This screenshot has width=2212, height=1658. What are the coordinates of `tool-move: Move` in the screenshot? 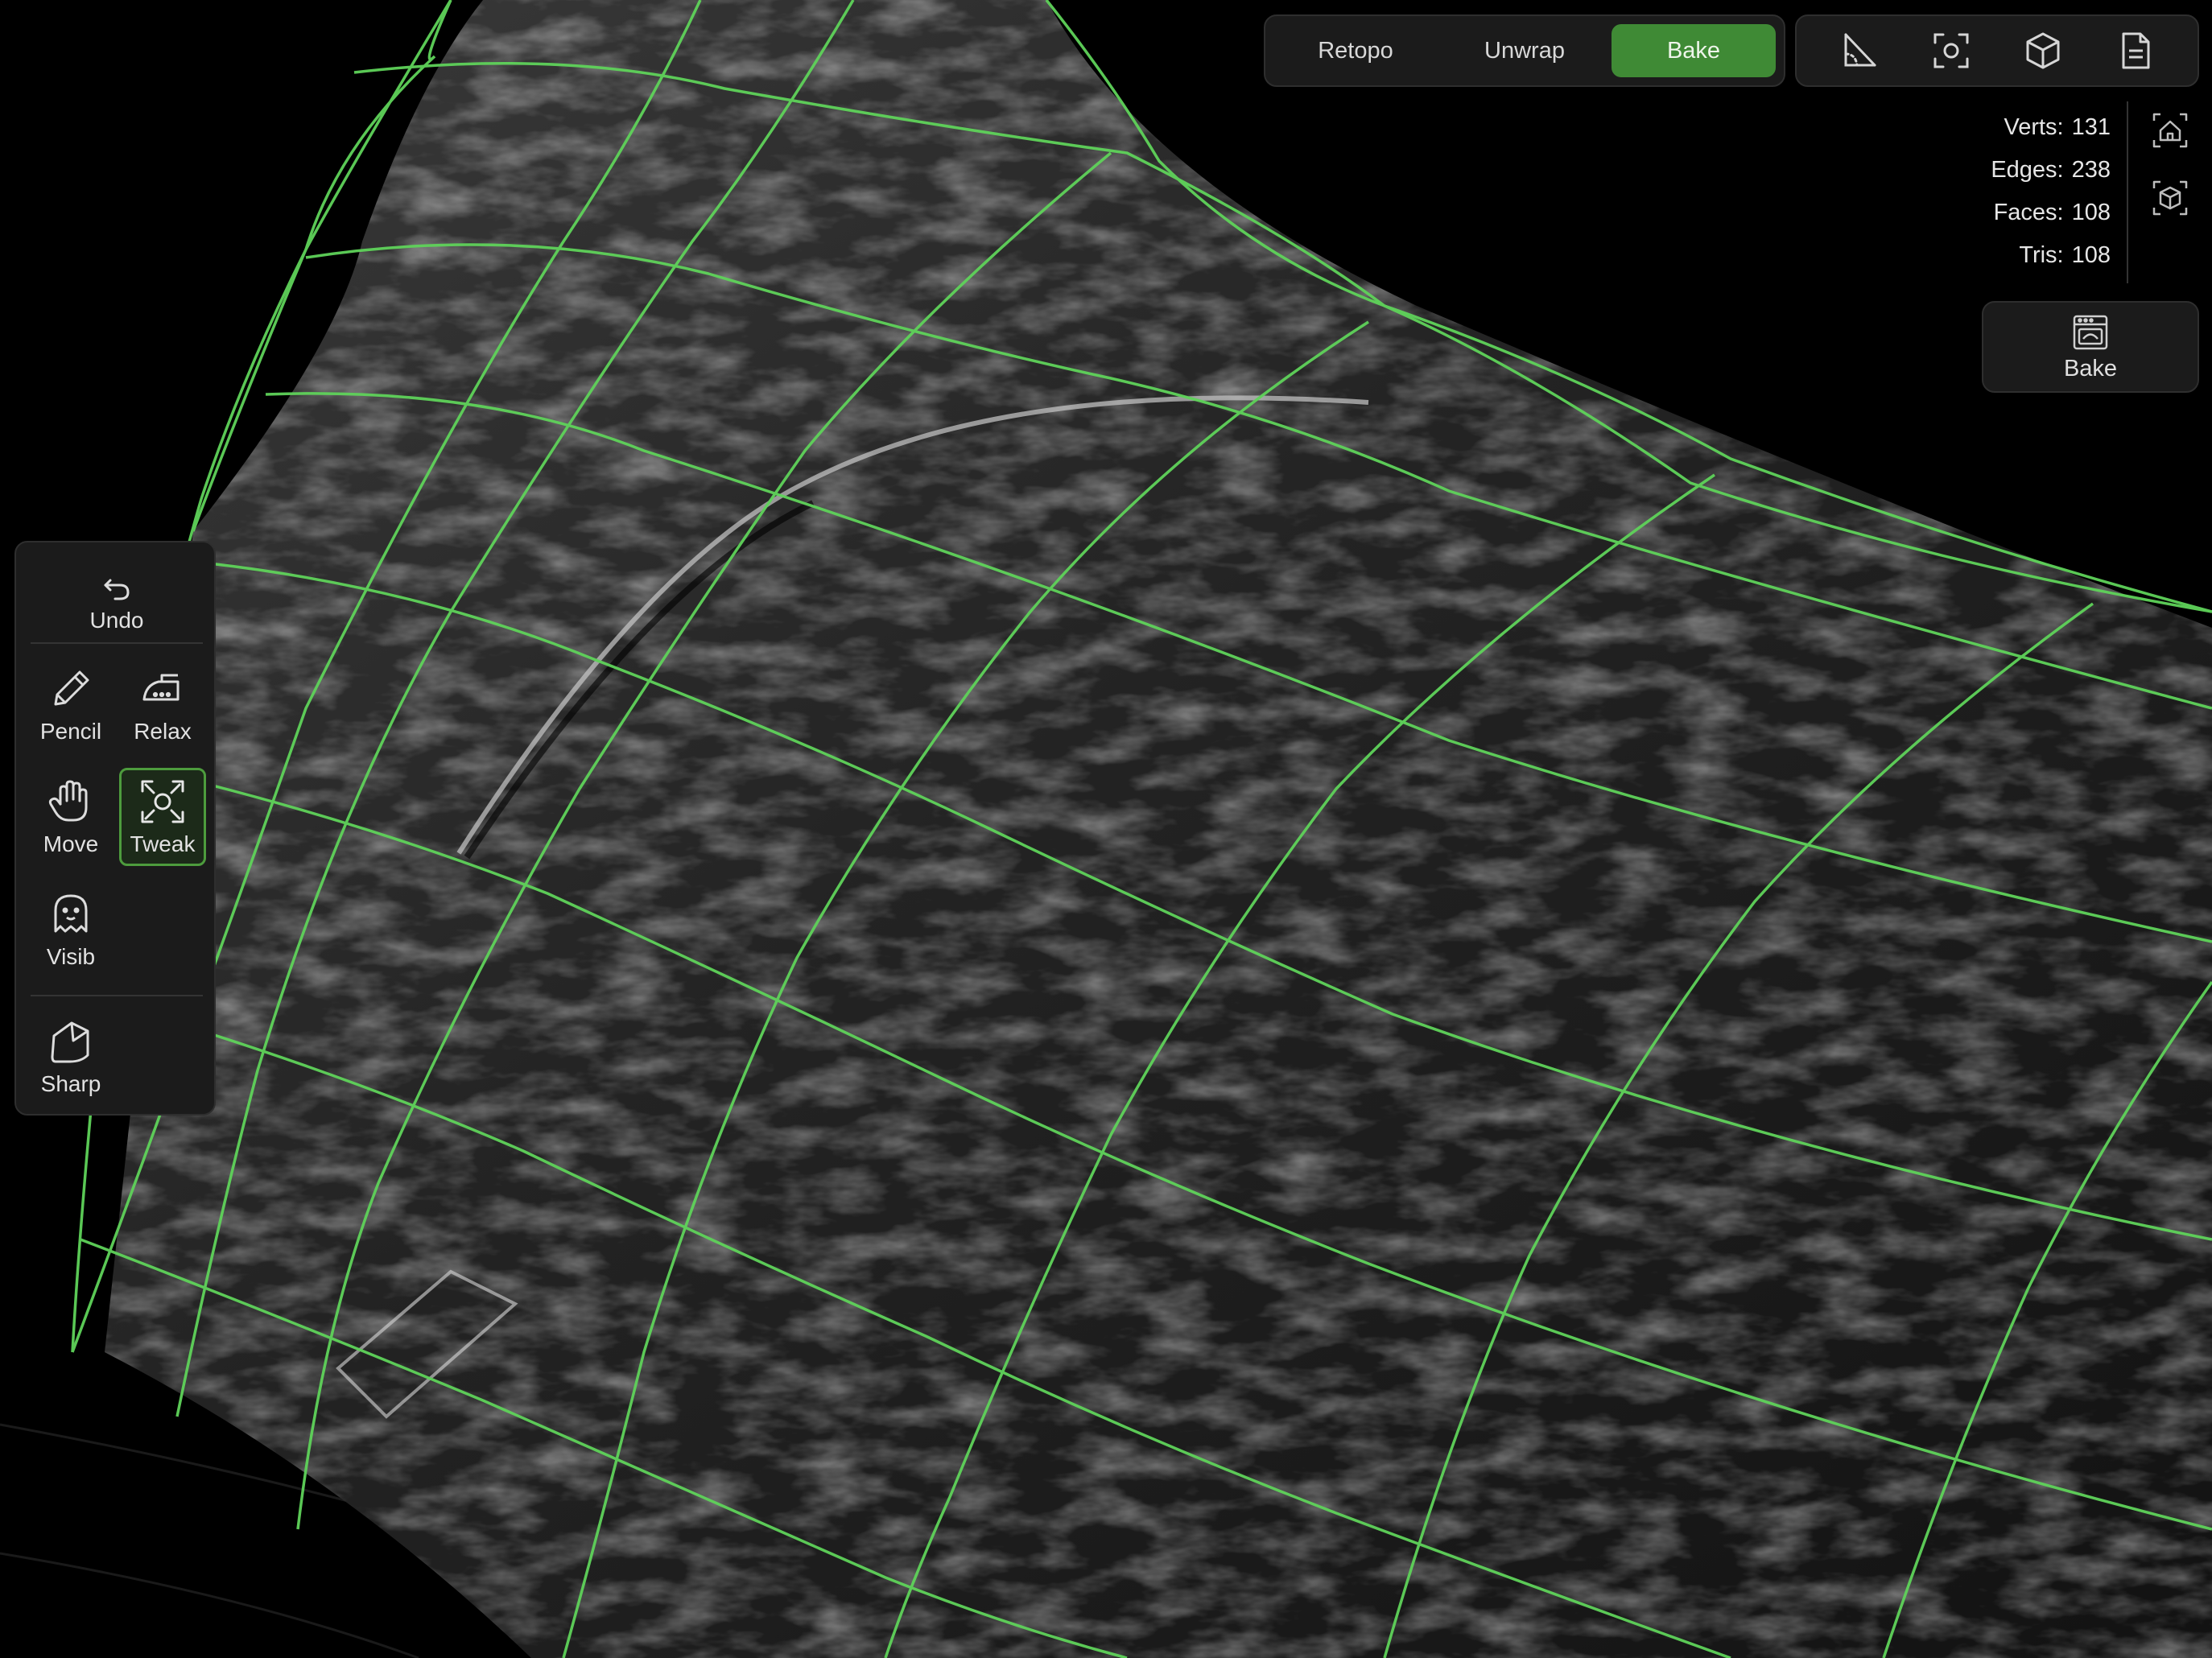 It's located at (70, 817).